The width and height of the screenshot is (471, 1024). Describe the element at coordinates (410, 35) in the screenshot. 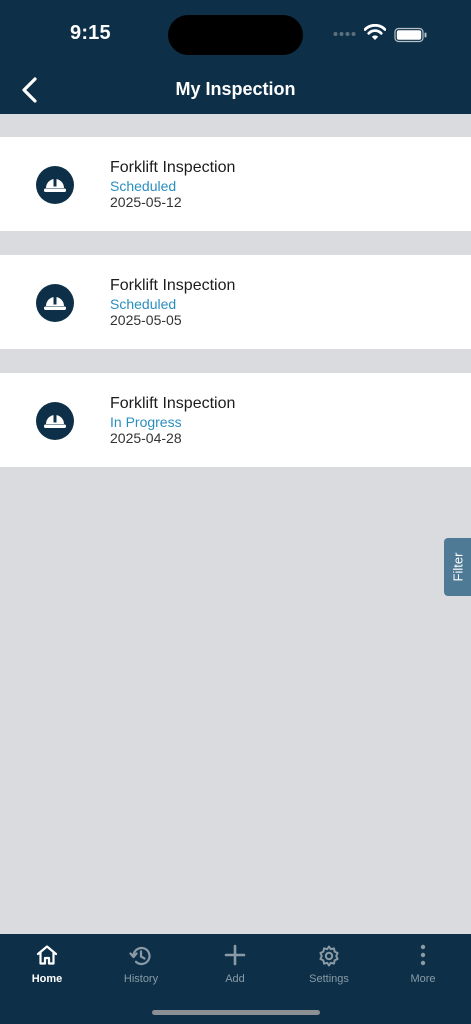

I see `battery-icon` at that location.